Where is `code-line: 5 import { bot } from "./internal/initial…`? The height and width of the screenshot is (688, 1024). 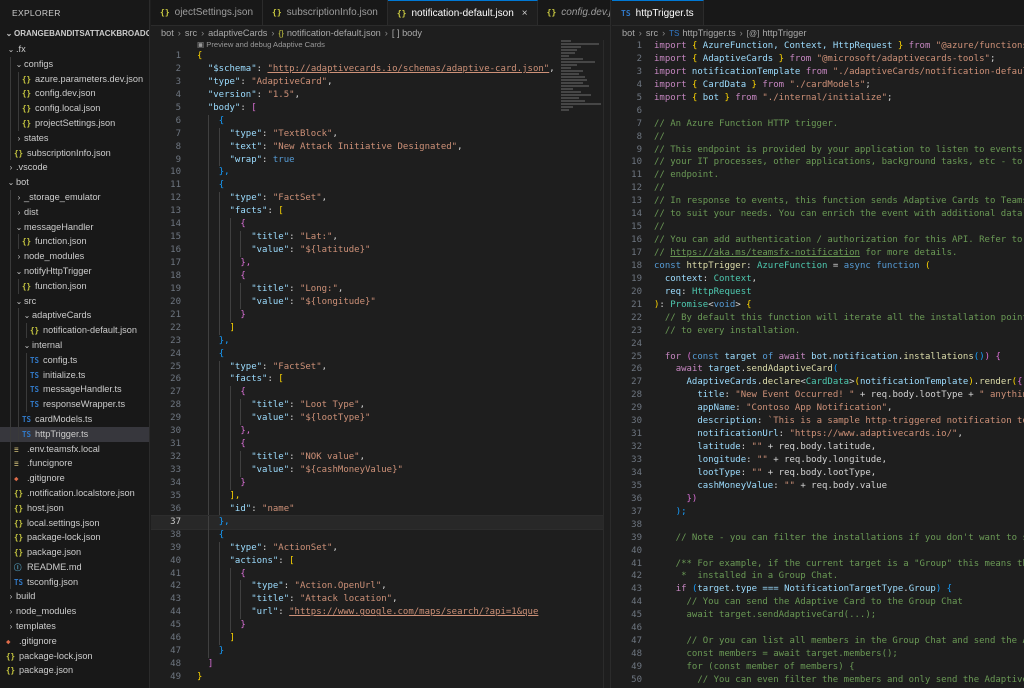
code-line: 5 import { bot } from "./internal/initial… is located at coordinates (818, 98).